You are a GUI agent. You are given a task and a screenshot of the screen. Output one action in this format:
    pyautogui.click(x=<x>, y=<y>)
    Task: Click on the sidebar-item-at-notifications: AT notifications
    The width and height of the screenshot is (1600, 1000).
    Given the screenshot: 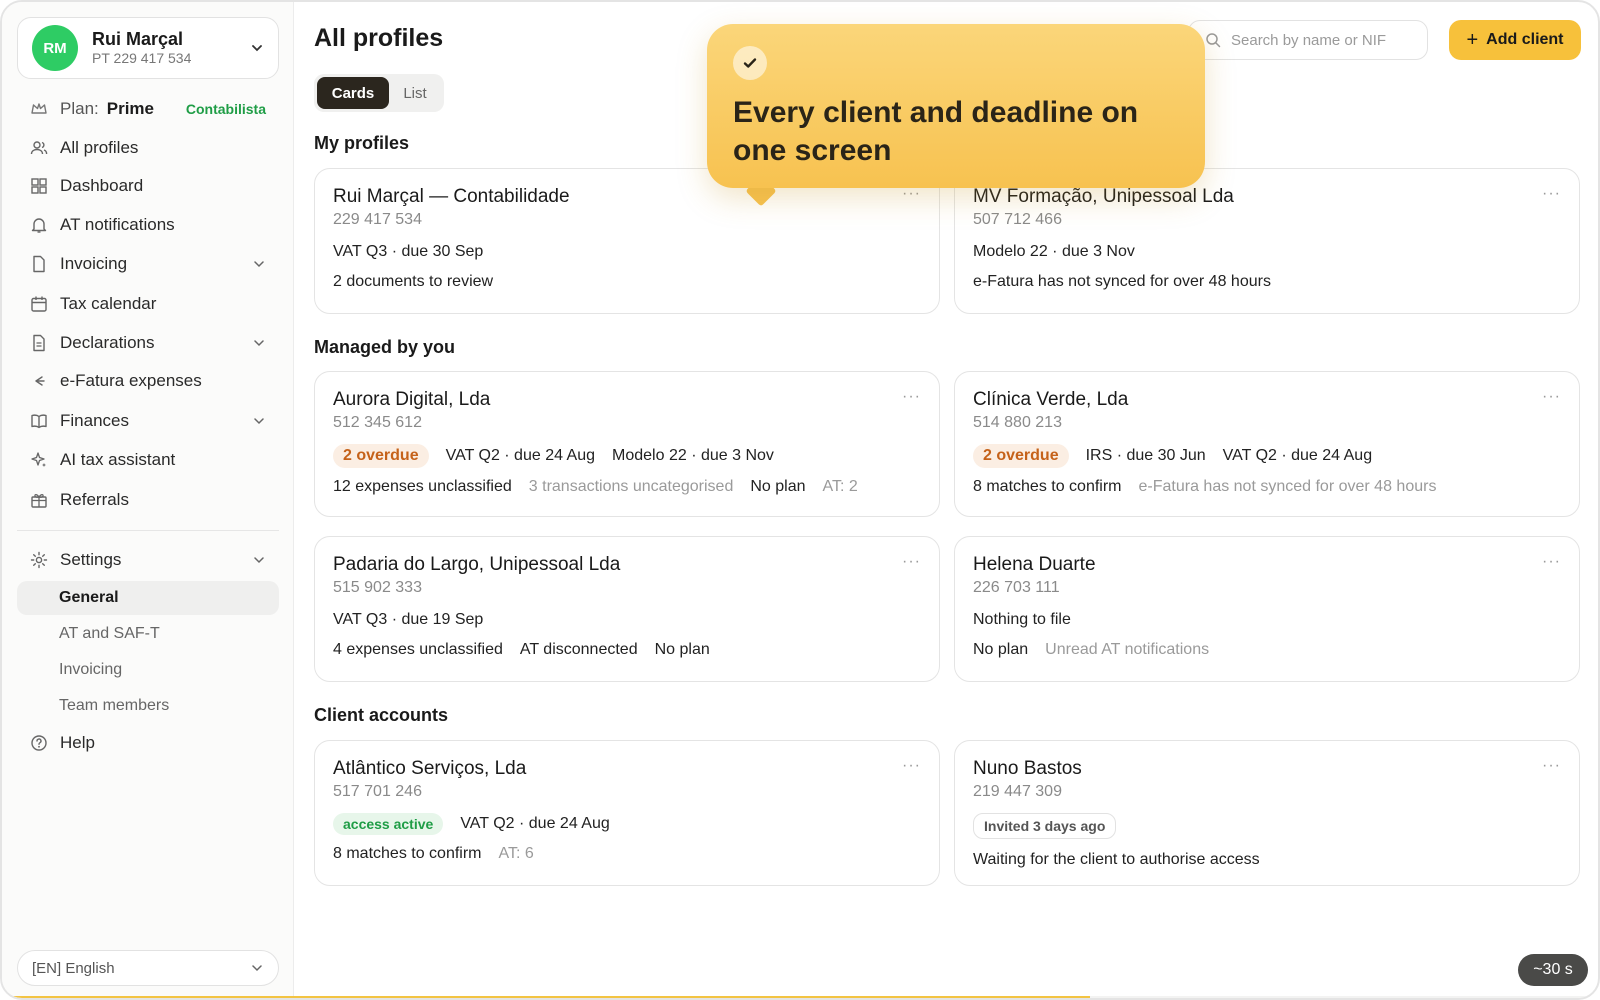 What is the action you would take?
    pyautogui.click(x=148, y=225)
    